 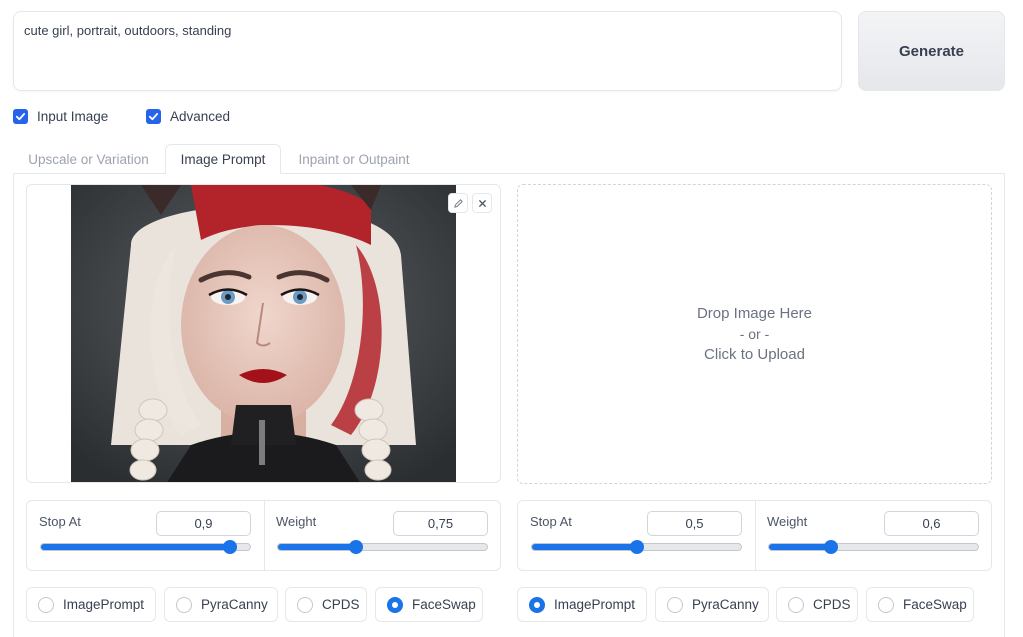 I want to click on stop-at-slider-2: Stop At 0,5, so click(x=636, y=535).